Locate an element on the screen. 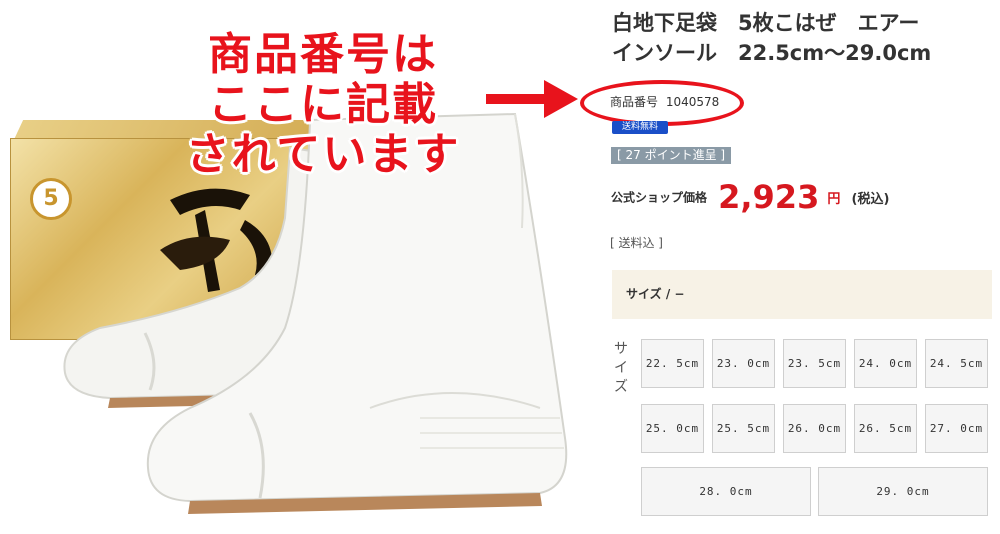 The width and height of the screenshot is (1000, 534). size-option-26-5: 26. 5cm is located at coordinates (885, 428).